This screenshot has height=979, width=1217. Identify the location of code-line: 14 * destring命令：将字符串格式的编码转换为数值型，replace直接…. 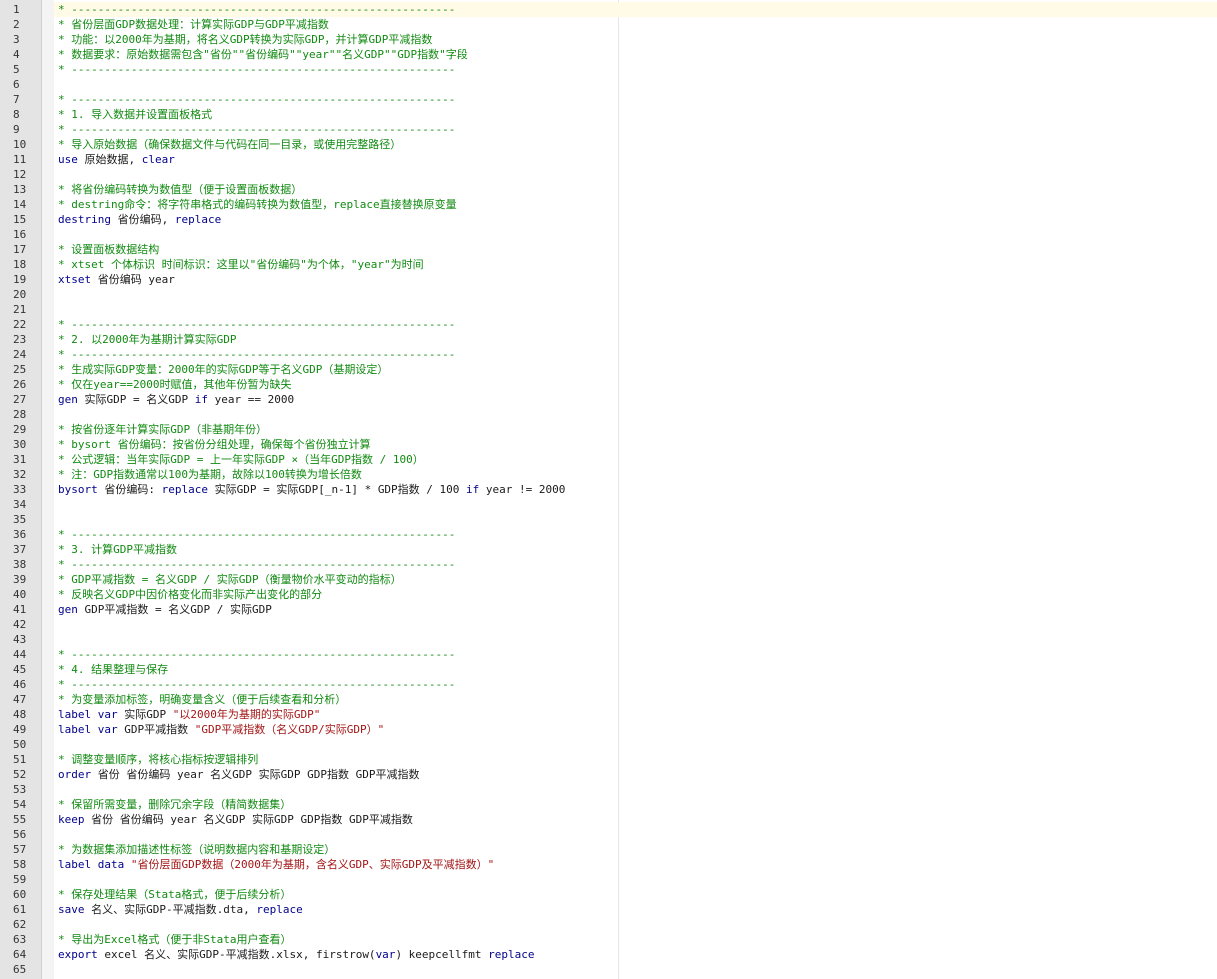
(615, 204).